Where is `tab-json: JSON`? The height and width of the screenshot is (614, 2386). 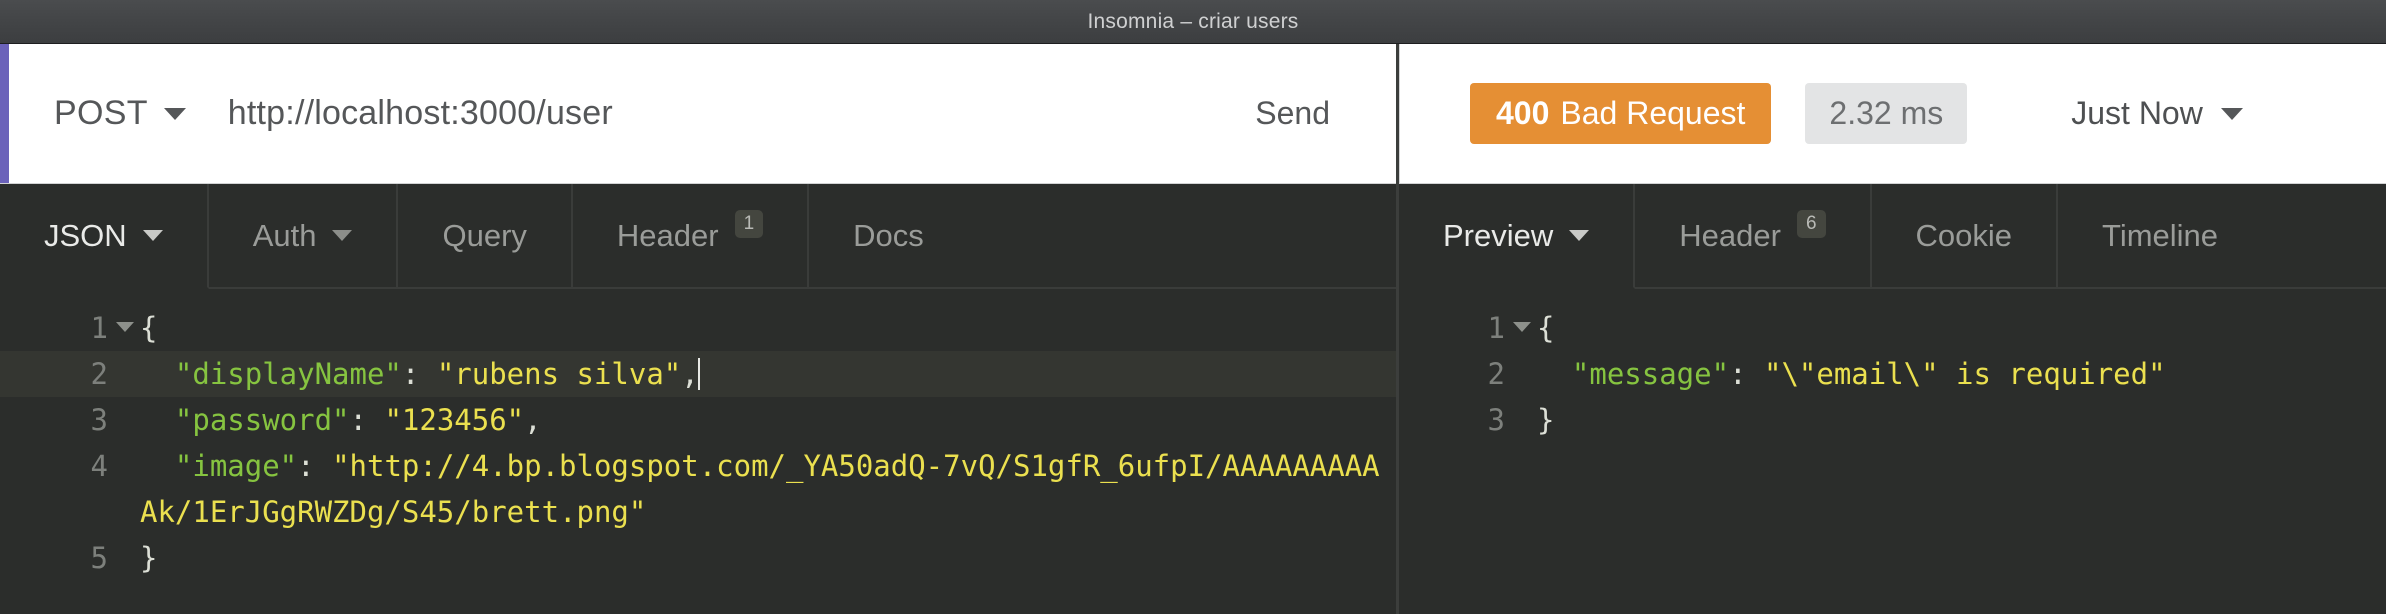 tab-json: JSON is located at coordinates (104, 236).